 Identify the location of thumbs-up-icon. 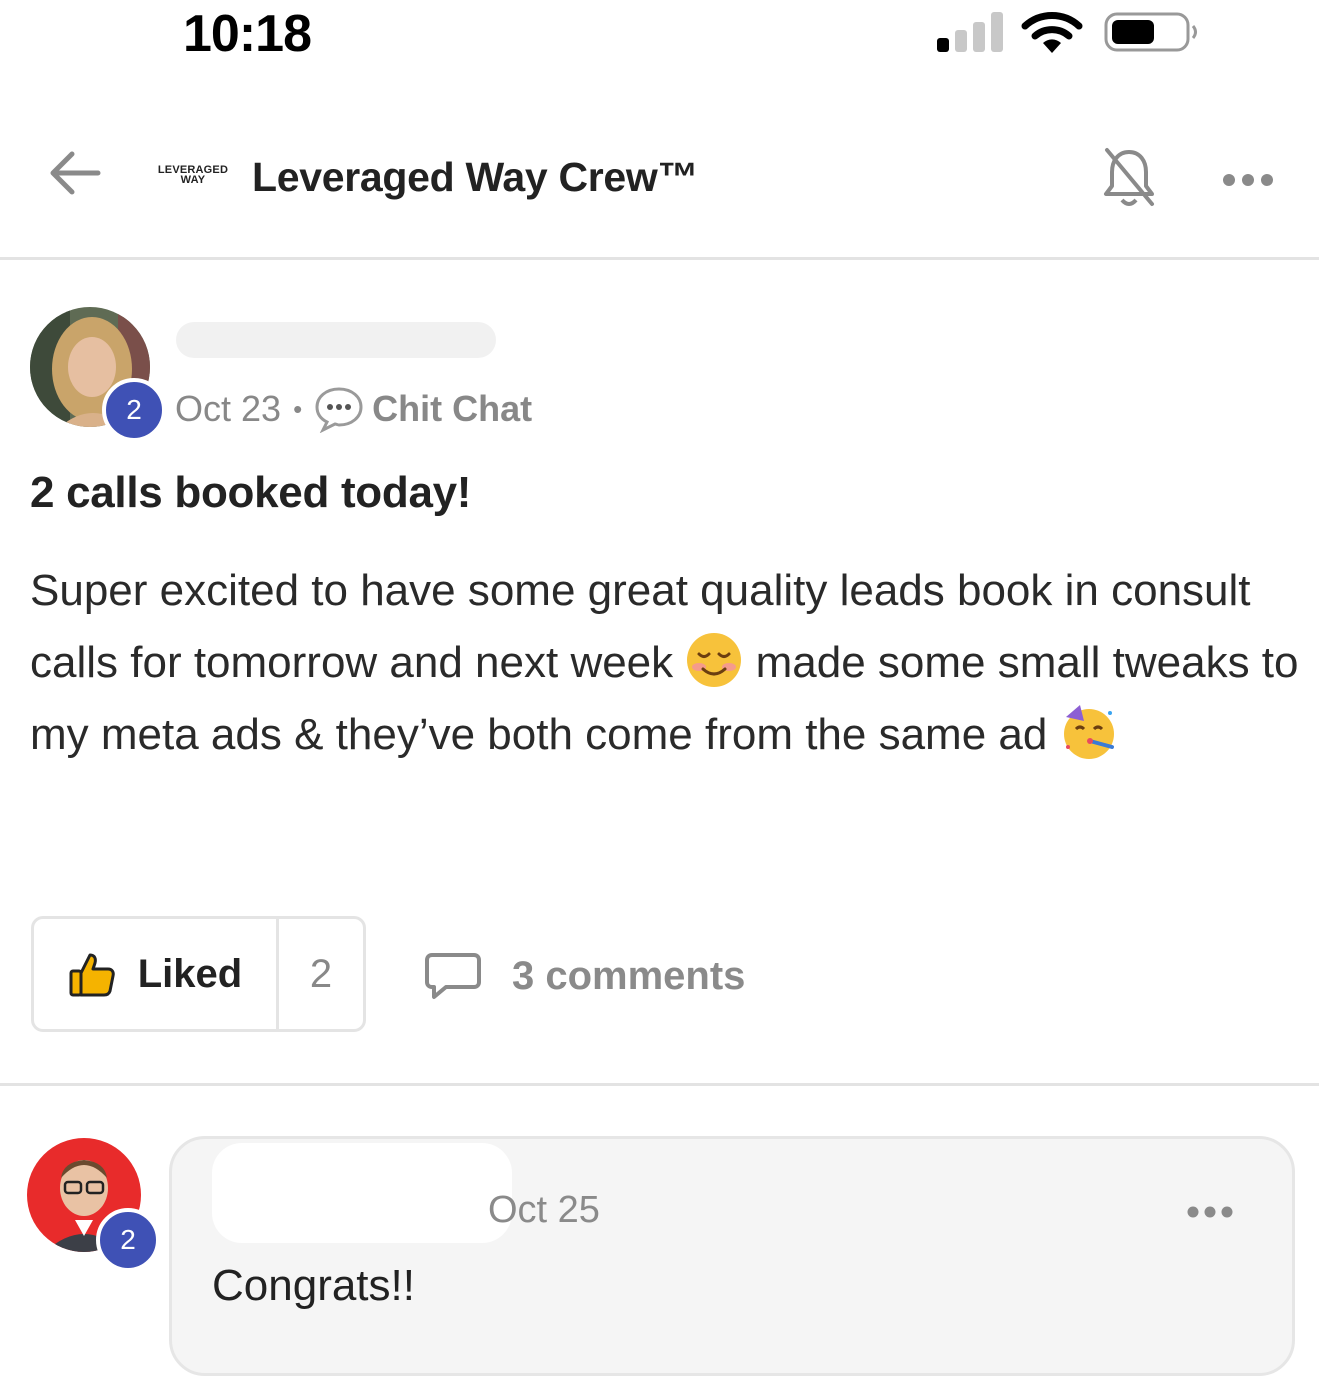
(92, 975).